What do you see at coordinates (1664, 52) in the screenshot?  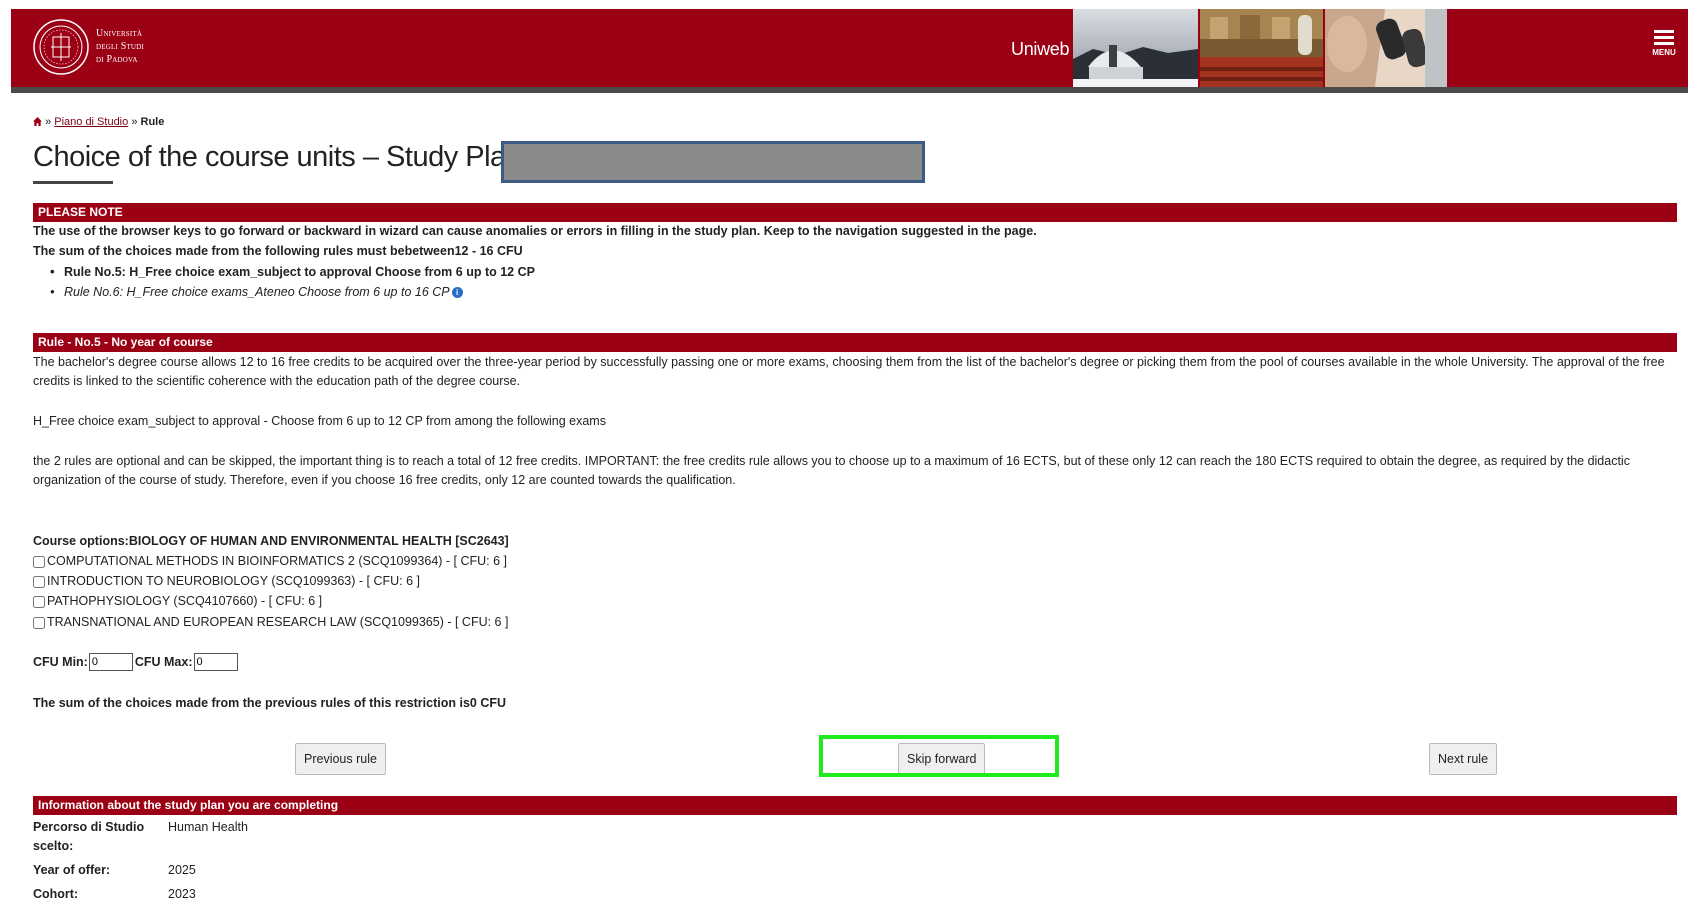 I see `menu-label: MENU` at bounding box center [1664, 52].